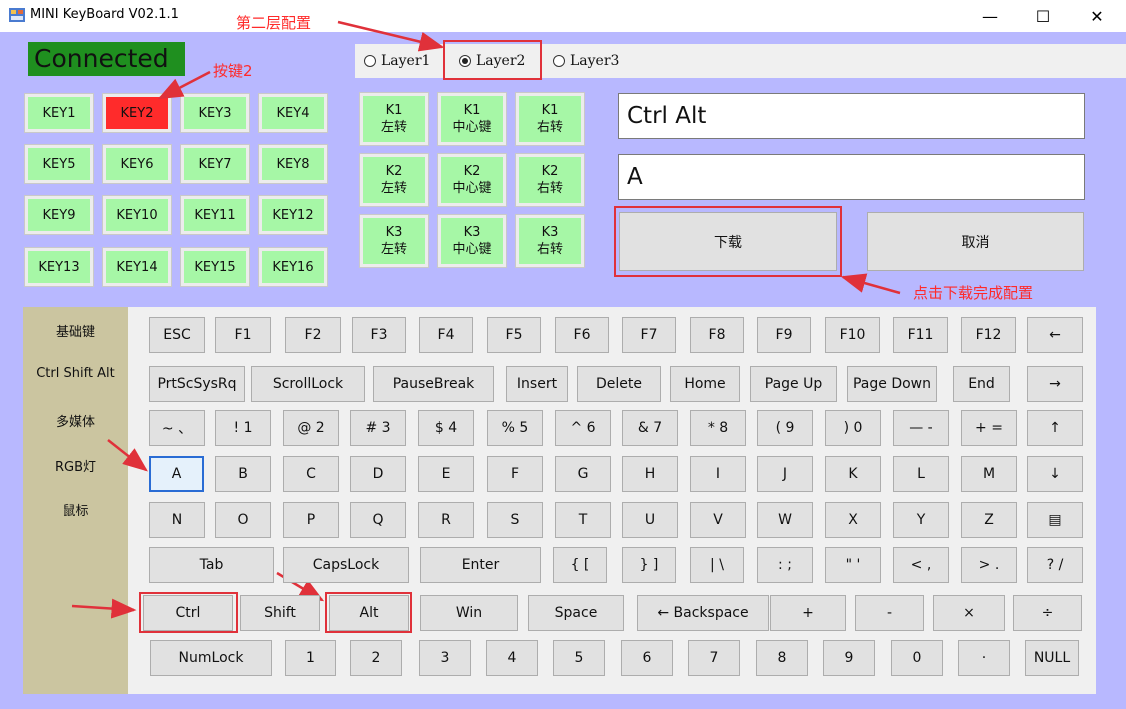 This screenshot has height=709, width=1126. What do you see at coordinates (215, 164) in the screenshot?
I see `key-button-7: KEY7` at bounding box center [215, 164].